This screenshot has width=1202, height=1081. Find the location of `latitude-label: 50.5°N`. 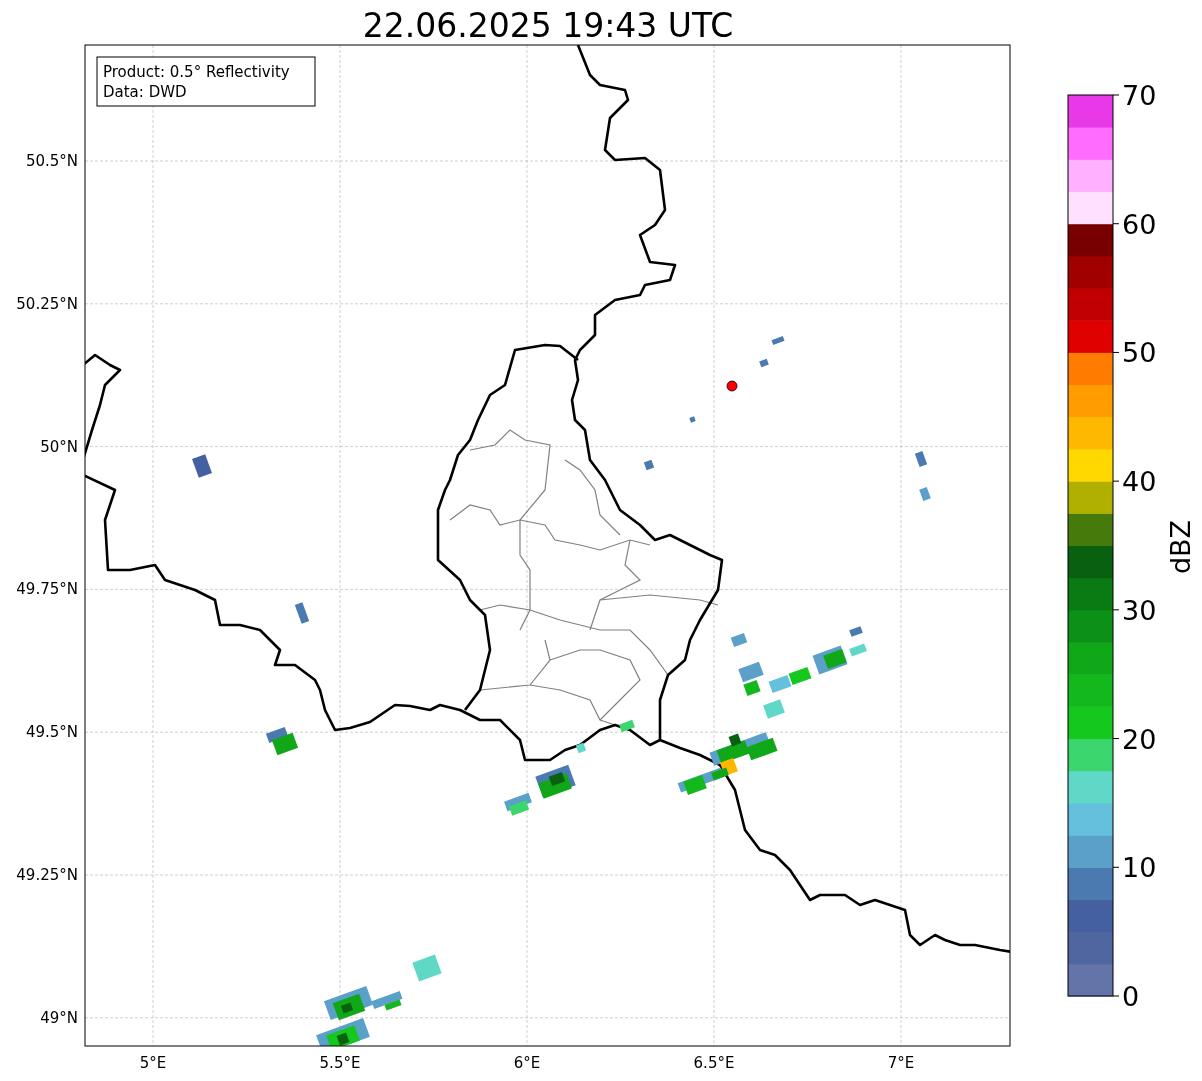

latitude-label: 50.5°N is located at coordinates (51, 161).